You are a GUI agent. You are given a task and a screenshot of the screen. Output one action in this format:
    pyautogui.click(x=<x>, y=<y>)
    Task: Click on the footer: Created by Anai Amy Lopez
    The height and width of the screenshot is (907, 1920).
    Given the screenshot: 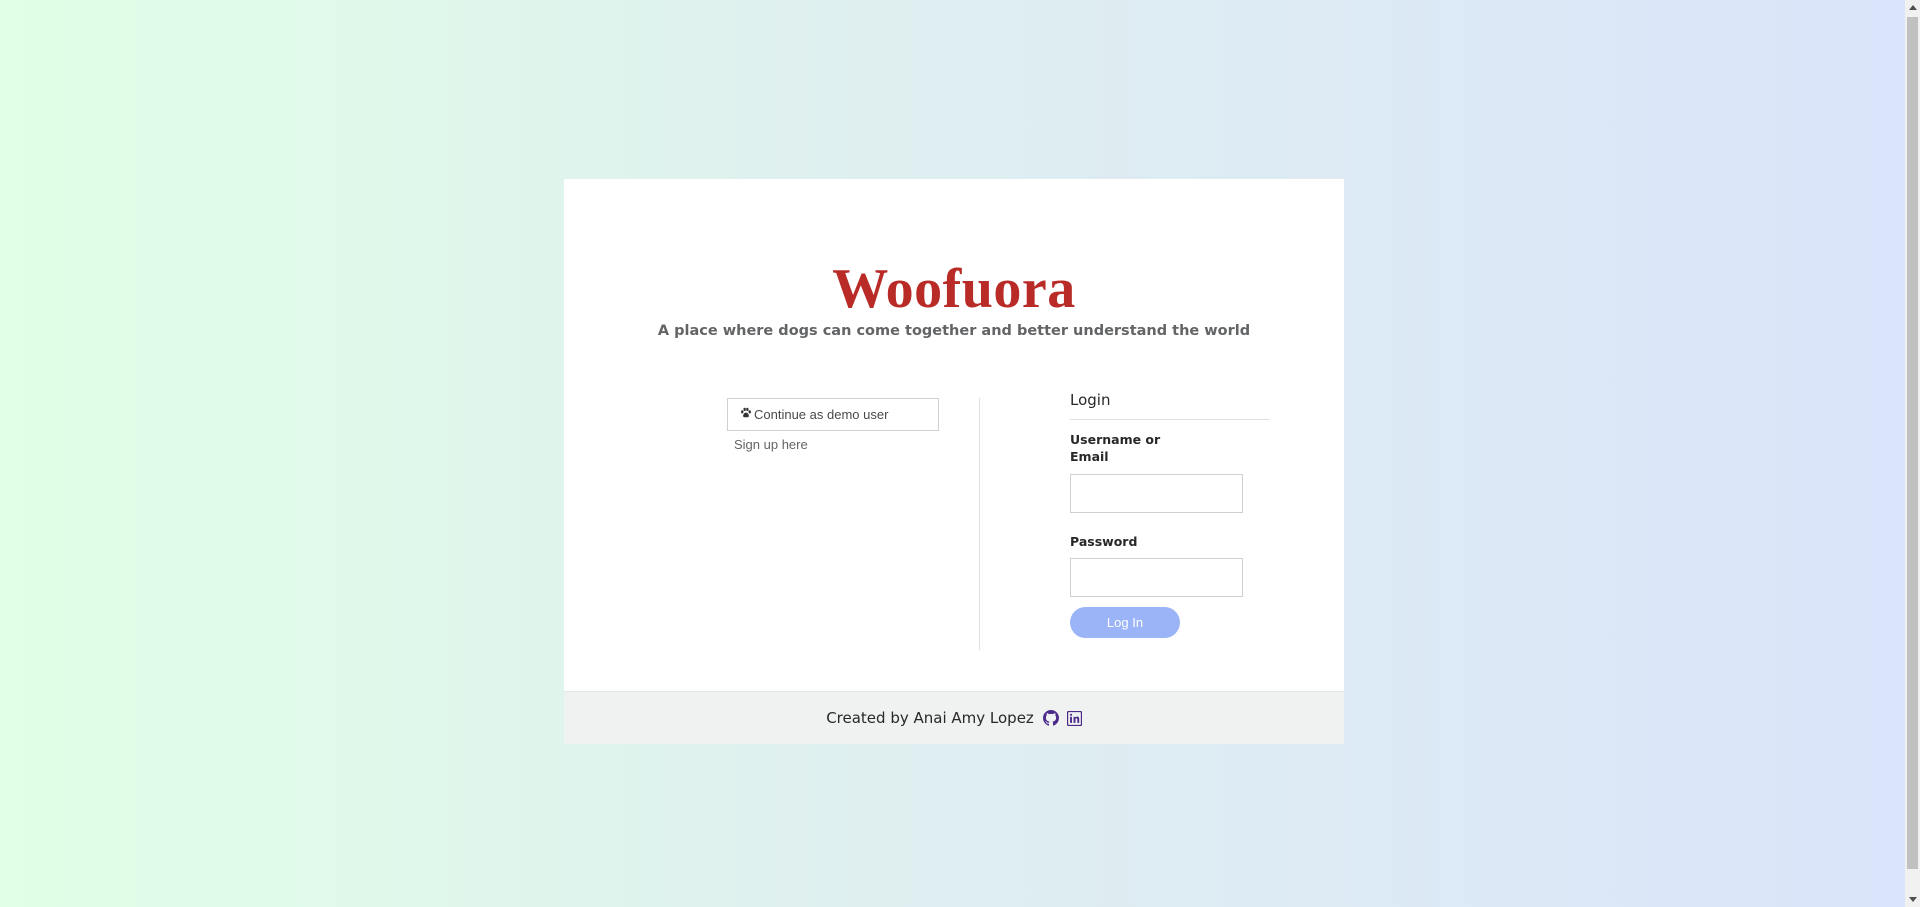 What is the action you would take?
    pyautogui.click(x=954, y=717)
    